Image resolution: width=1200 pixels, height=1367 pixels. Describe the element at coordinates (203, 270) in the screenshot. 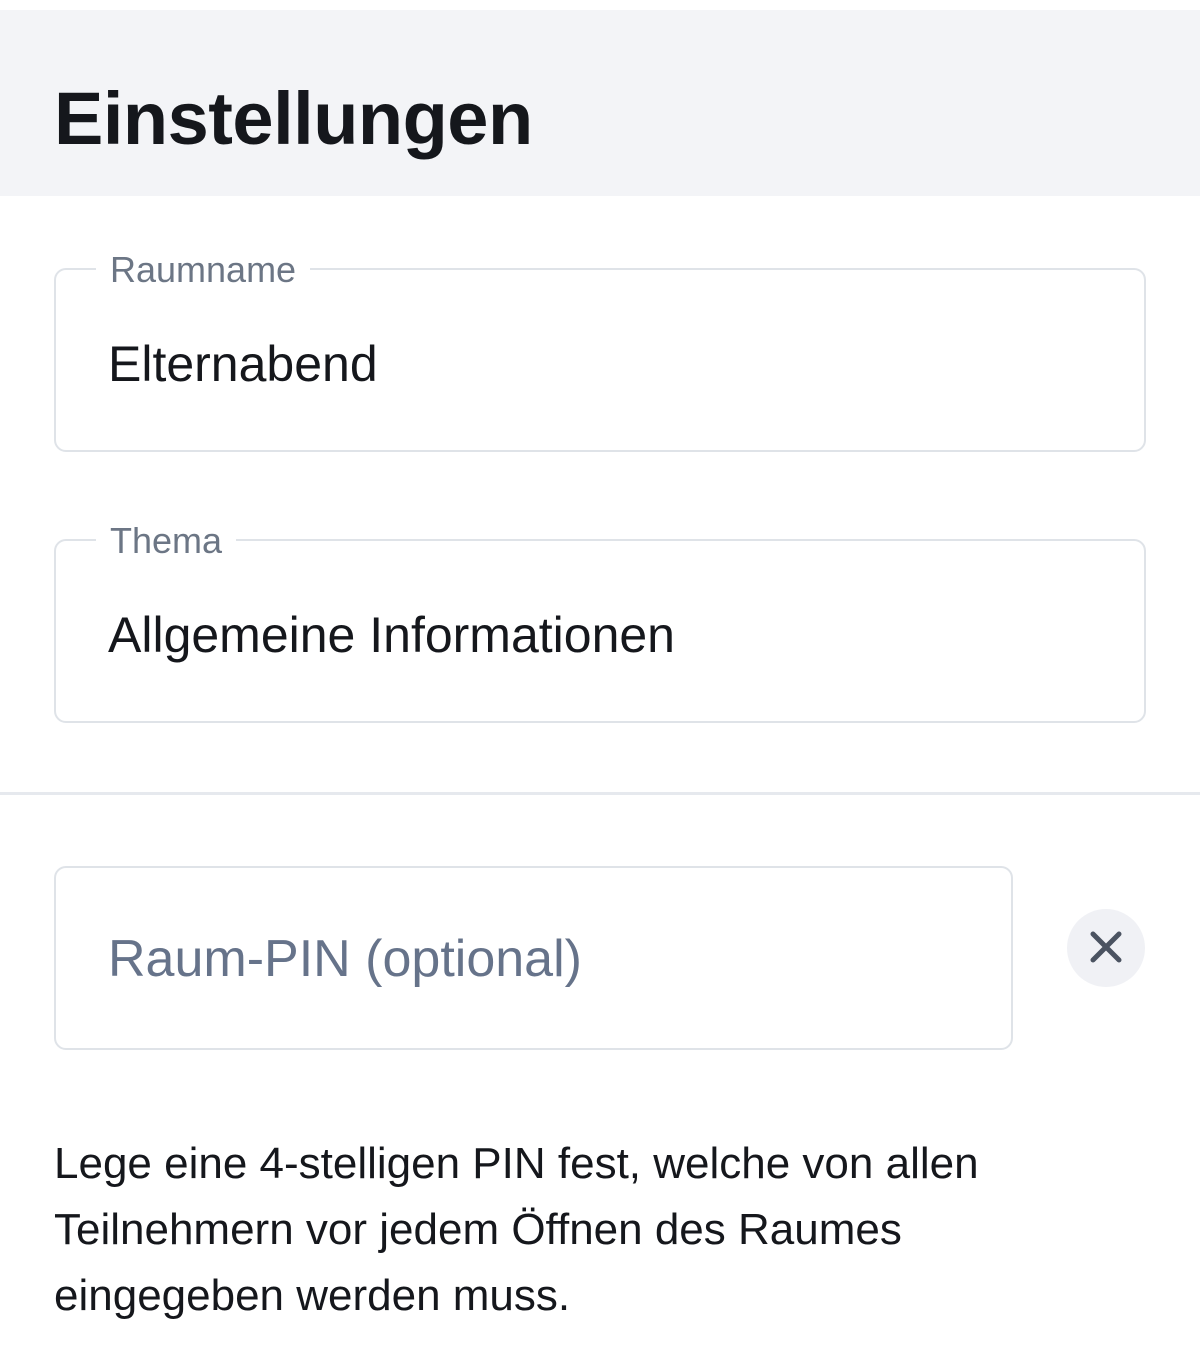

I see `room-name-label: Raumname` at that location.